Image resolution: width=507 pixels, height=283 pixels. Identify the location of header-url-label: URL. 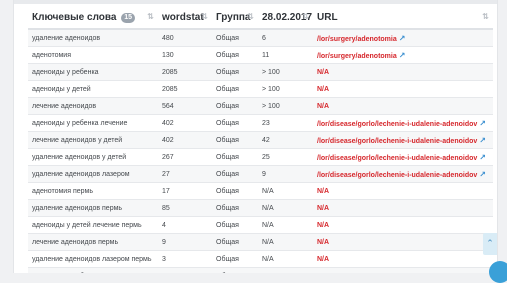
(327, 17).